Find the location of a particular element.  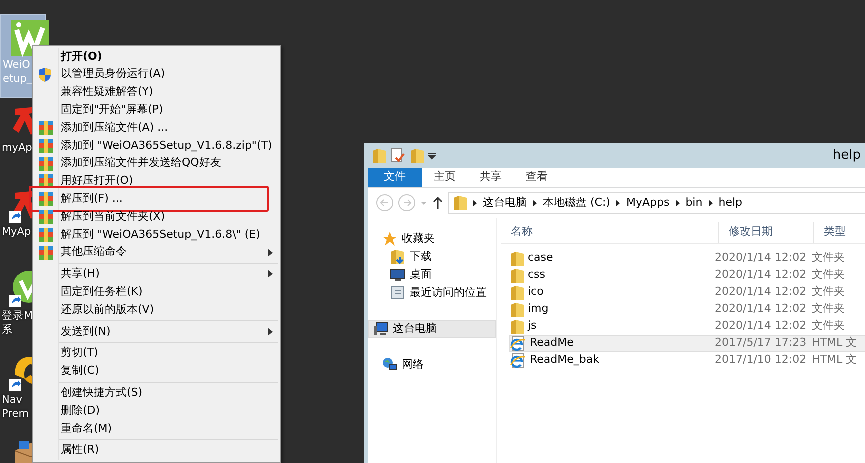

file-row: ico 2020/1/14 12:02 文件夹 is located at coordinates (687, 292).